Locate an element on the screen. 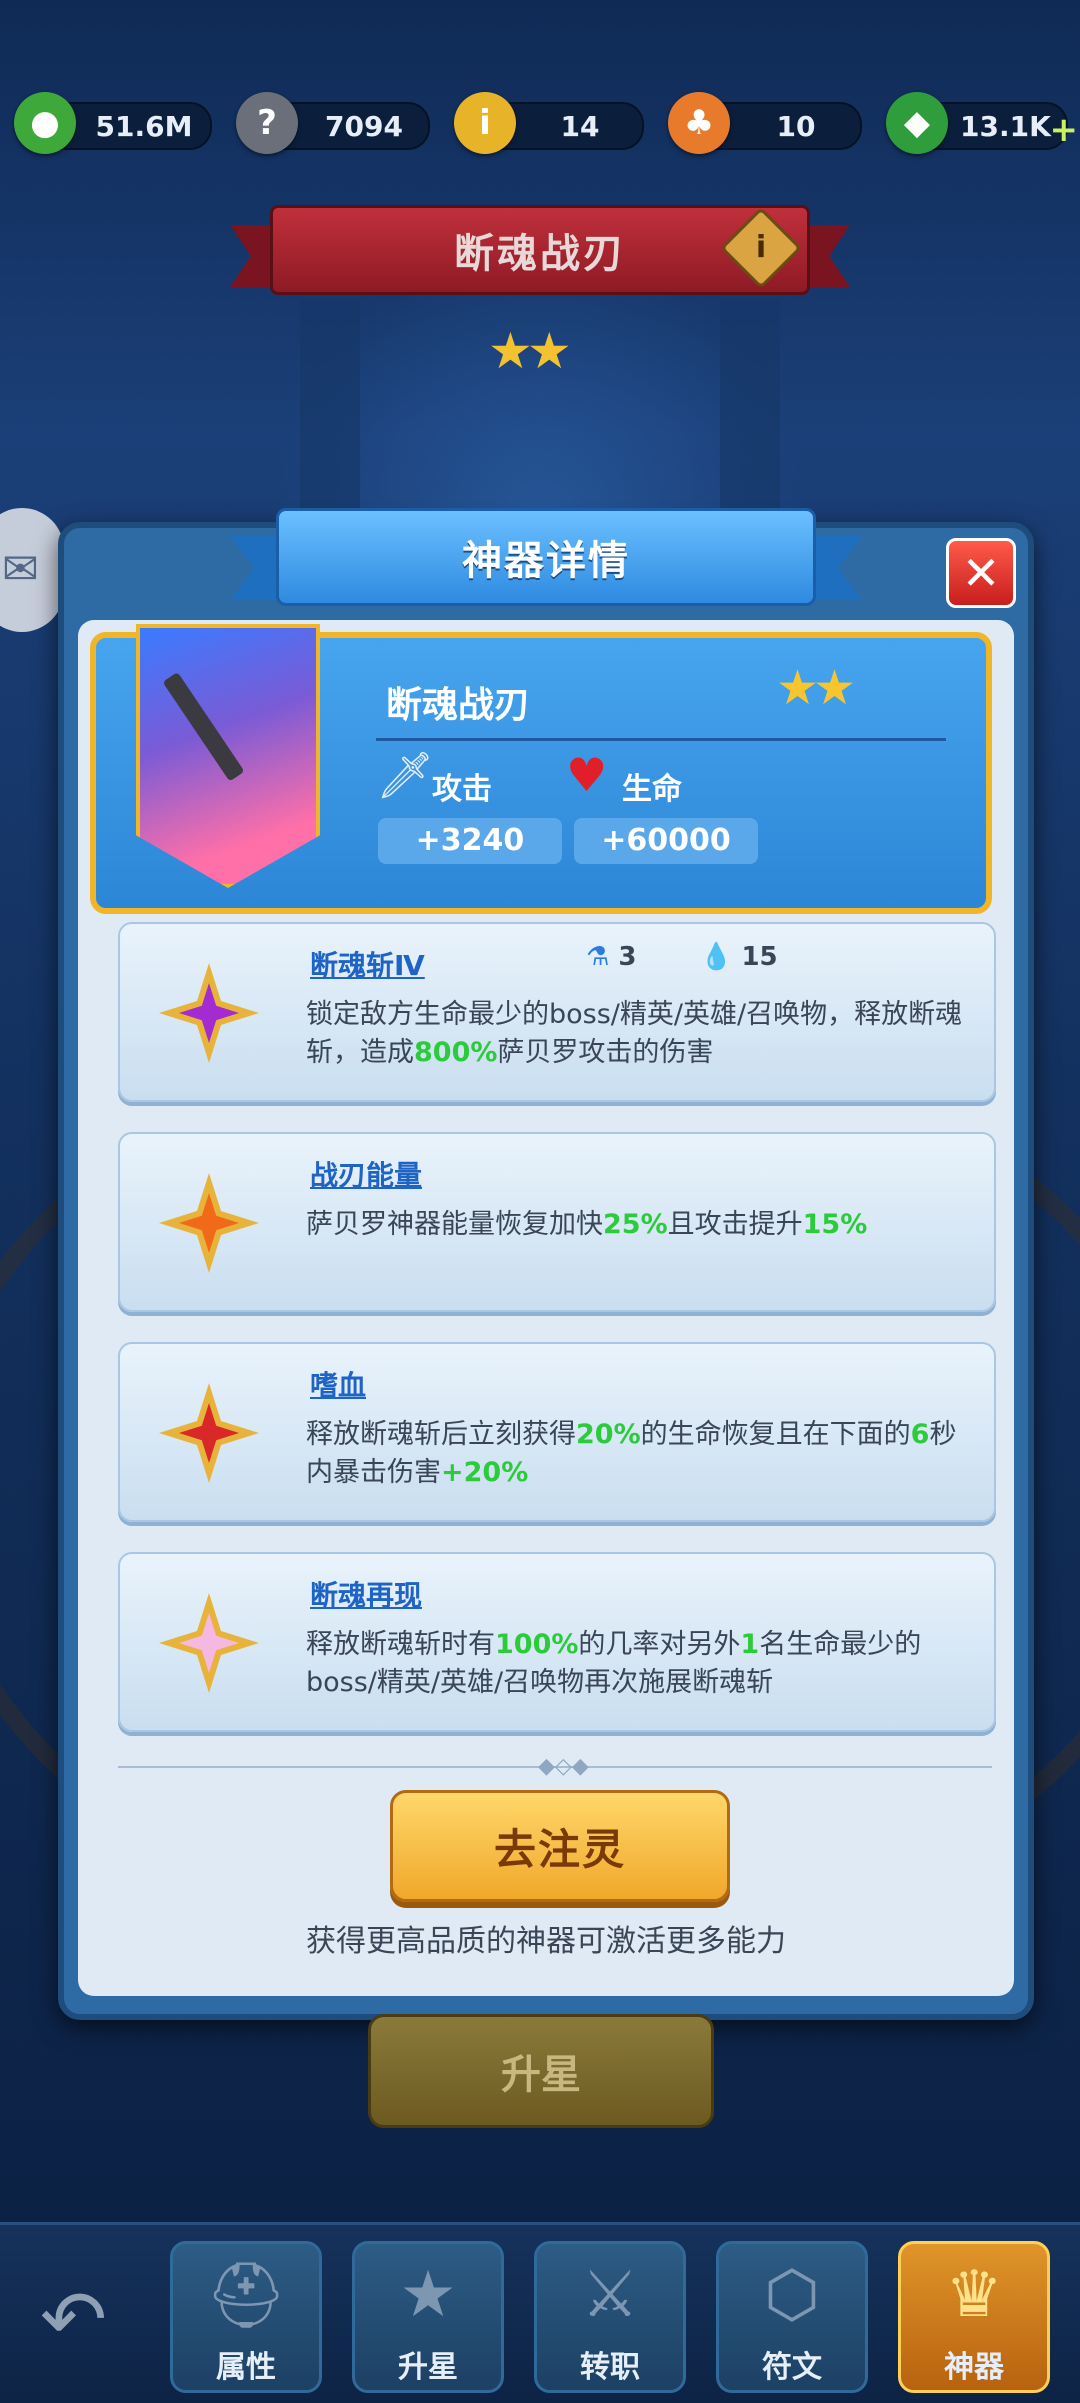 The height and width of the screenshot is (2403, 1080). tab-class-change: ⚔ 转职 is located at coordinates (610, 2317).